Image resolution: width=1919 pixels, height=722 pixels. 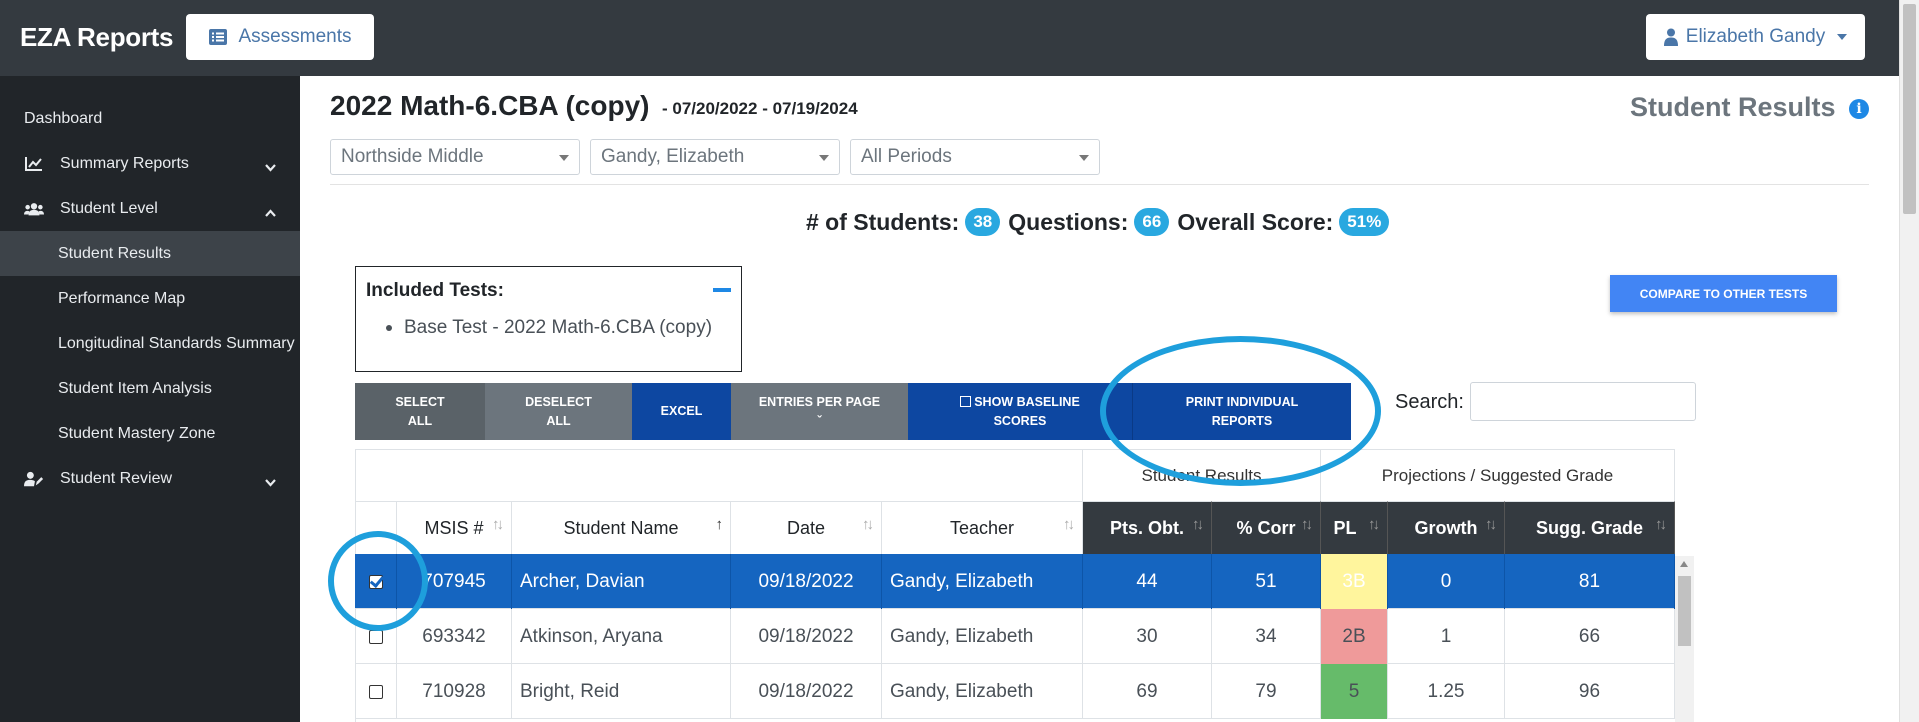 What do you see at coordinates (621, 691) in the screenshot?
I see `student-name-cell: Bright, Reid` at bounding box center [621, 691].